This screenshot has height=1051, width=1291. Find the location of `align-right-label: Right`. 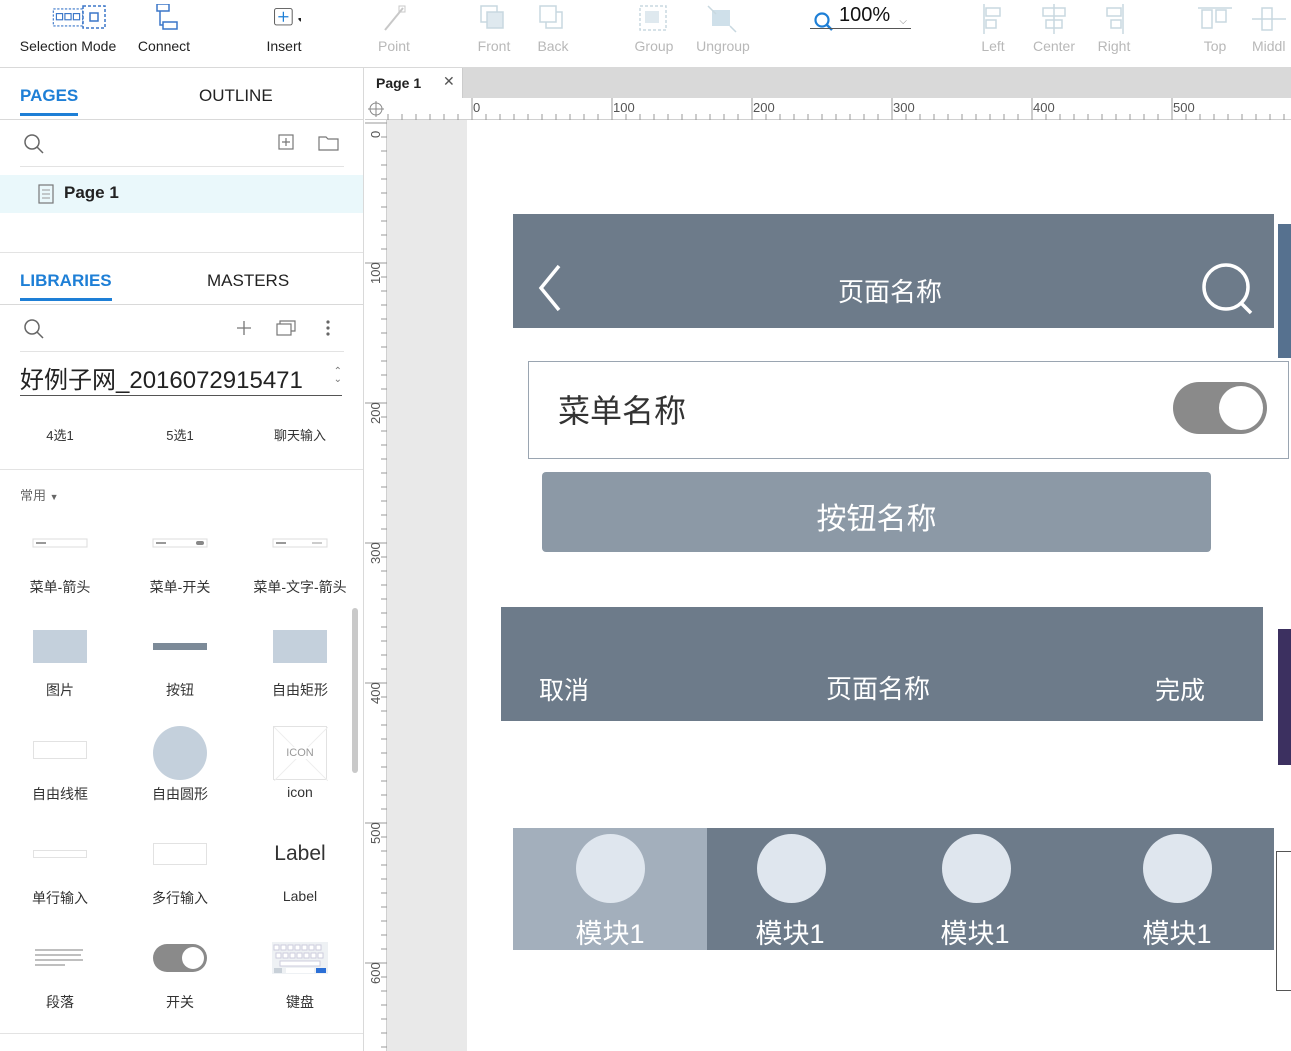

align-right-label: Right is located at coordinates (1114, 46).